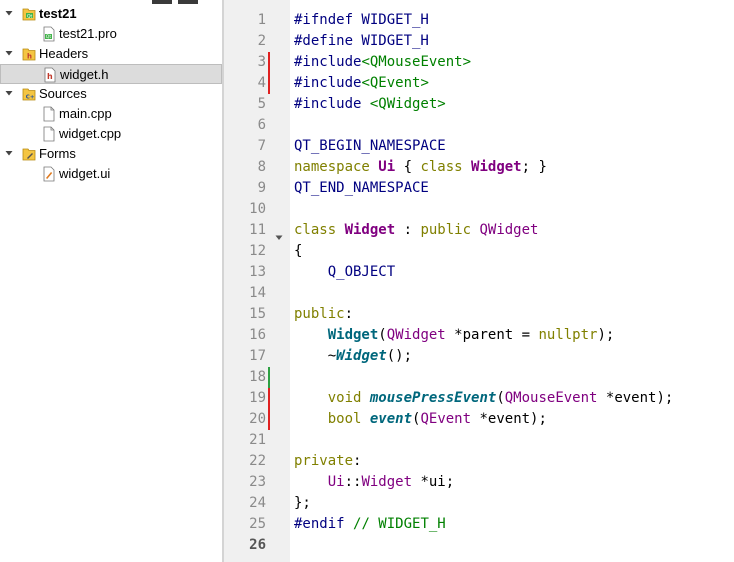 Image resolution: width=734 pixels, height=562 pixels. I want to click on sources-folder-icon: C+, so click(29, 94).